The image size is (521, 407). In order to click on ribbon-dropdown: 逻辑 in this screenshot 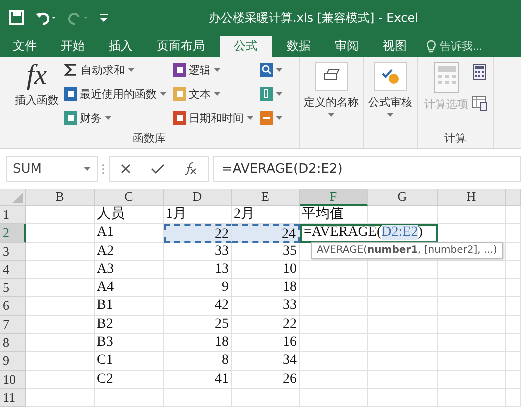, I will do `click(213, 70)`.